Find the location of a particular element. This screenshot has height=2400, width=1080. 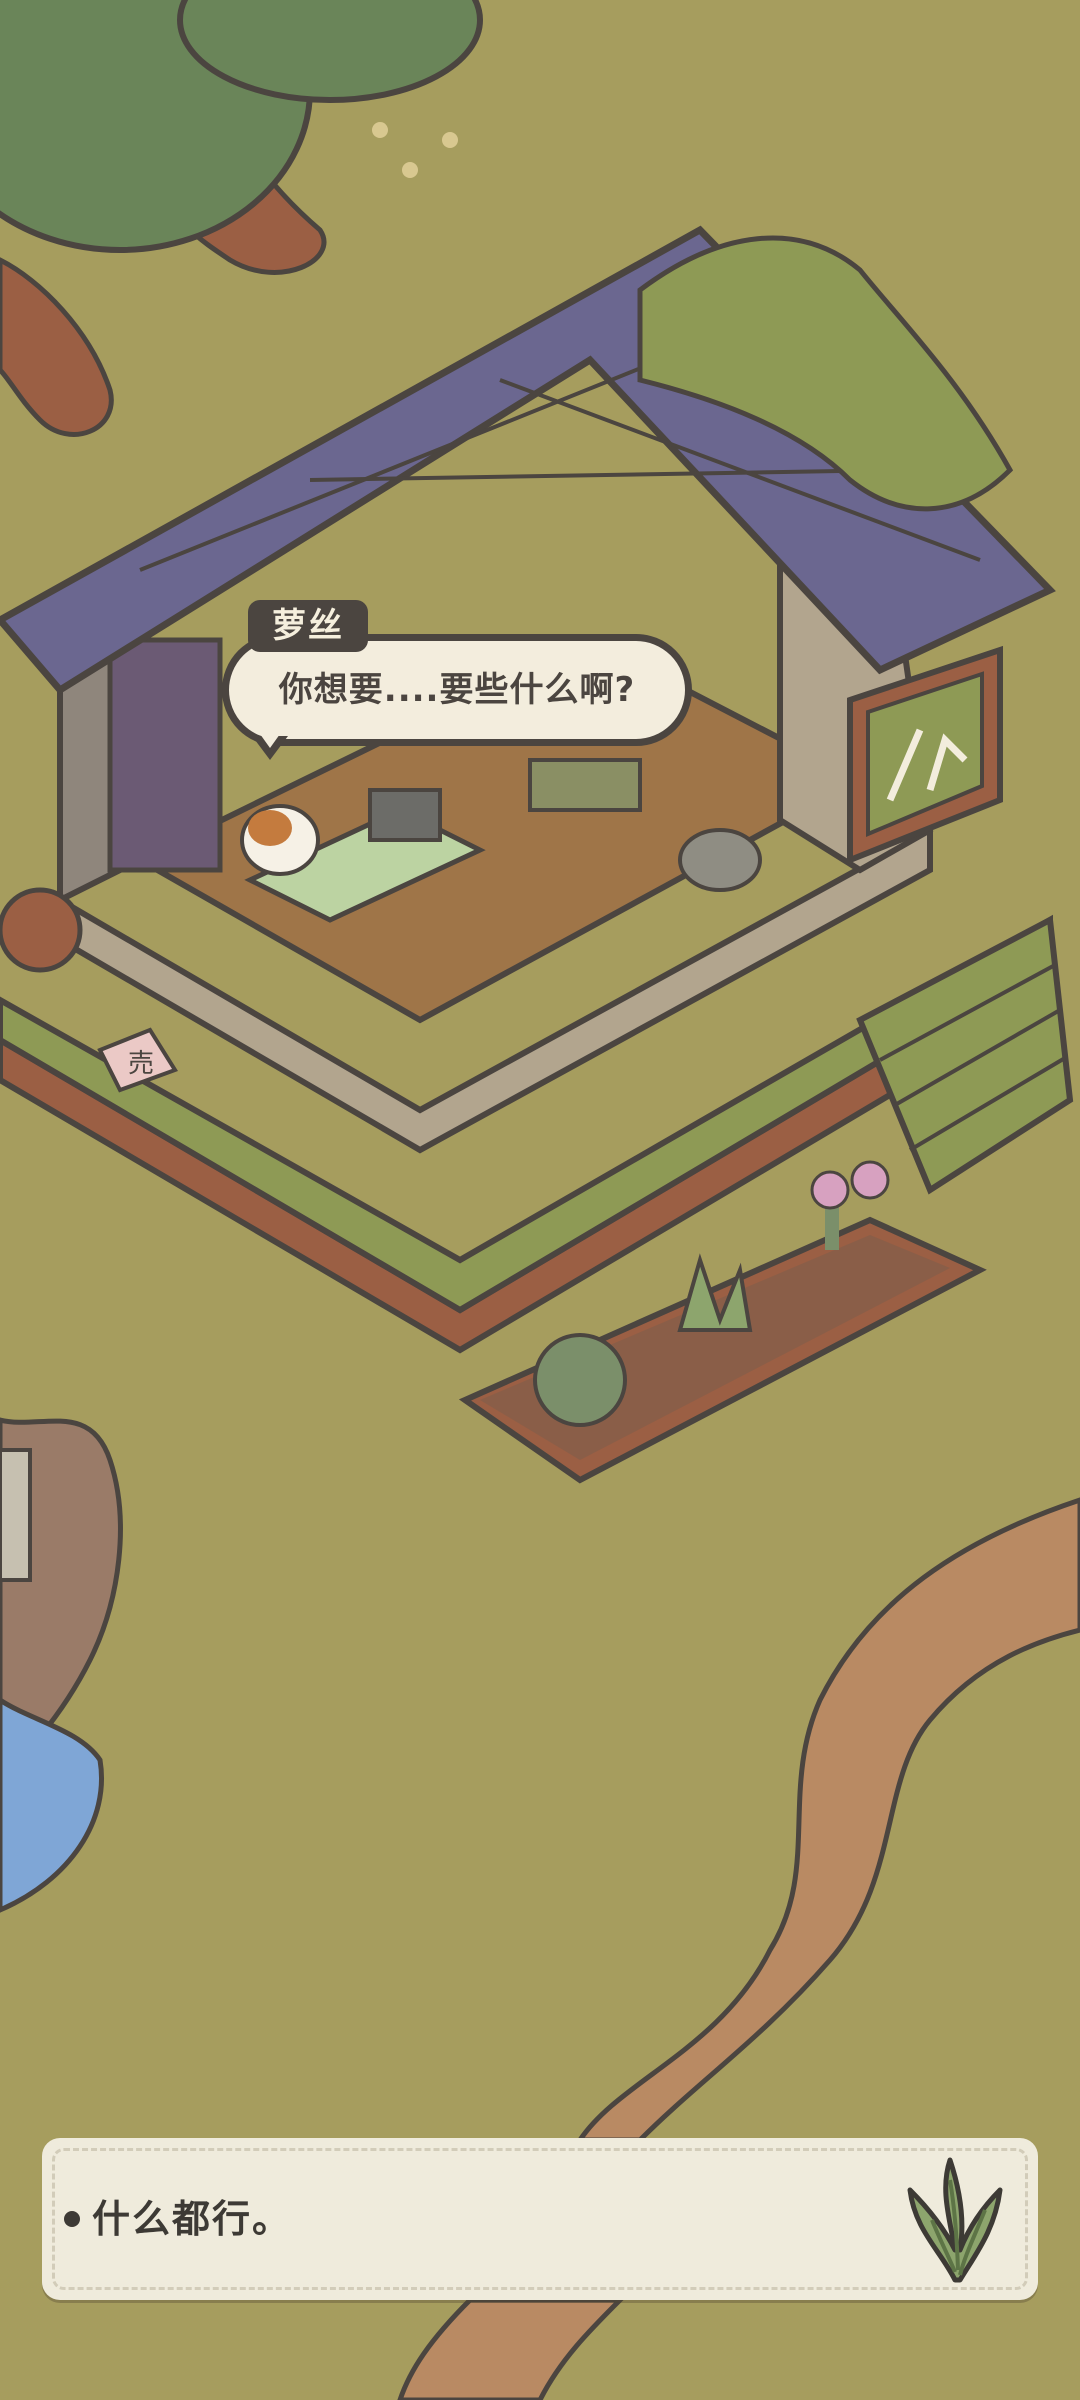

choice-label: 什么都行。 is located at coordinates (192, 2219).